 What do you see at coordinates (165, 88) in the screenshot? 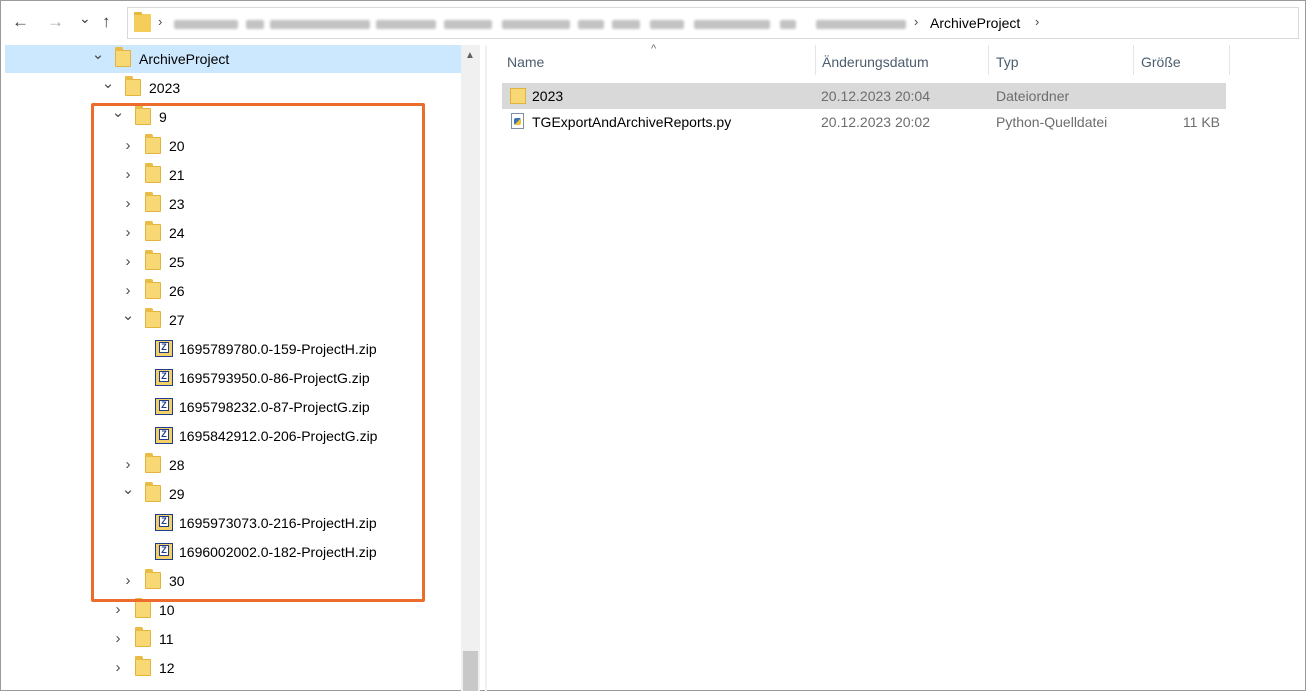
I see `tree-item-label: 2023` at bounding box center [165, 88].